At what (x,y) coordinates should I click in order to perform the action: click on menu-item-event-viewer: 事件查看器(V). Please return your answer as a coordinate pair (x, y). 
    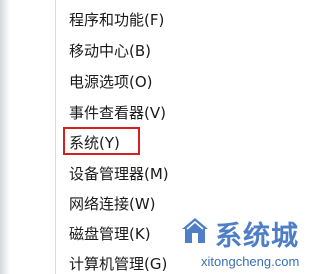
    Looking at the image, I should click on (117, 113).